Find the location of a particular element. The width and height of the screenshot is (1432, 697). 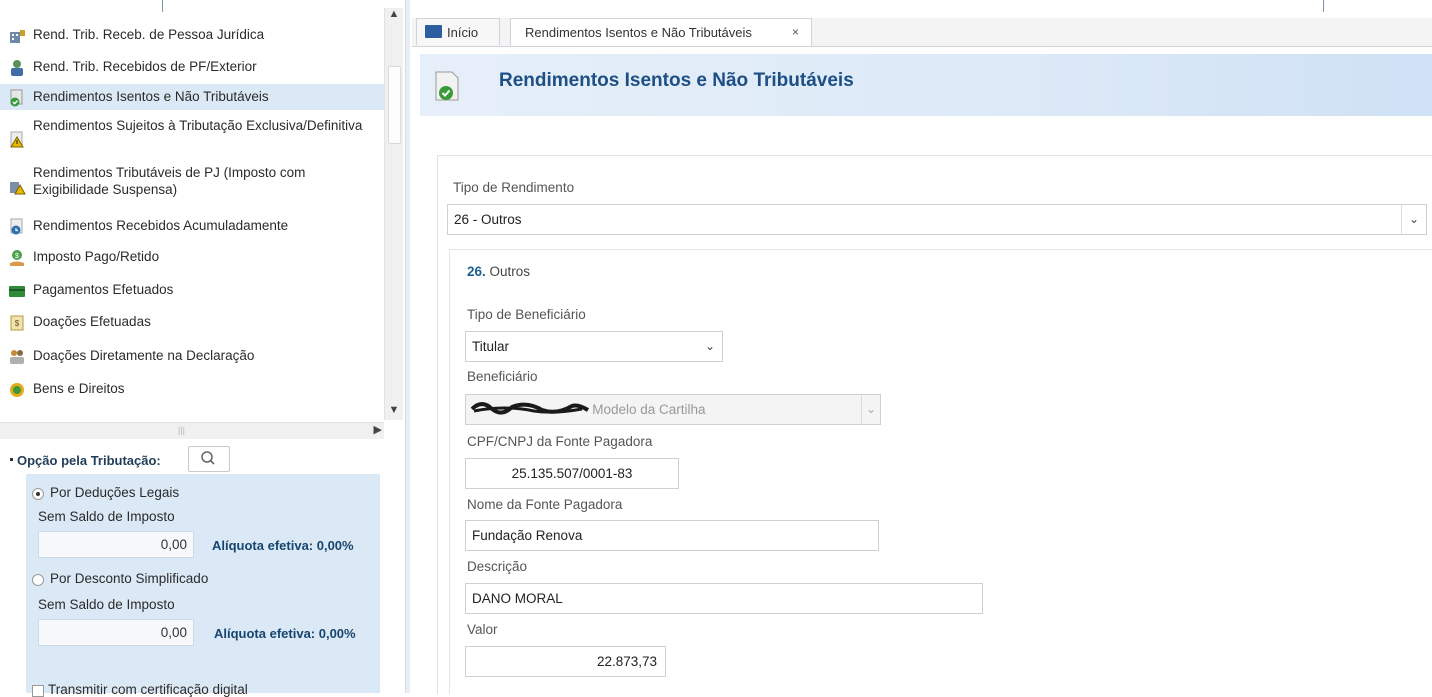

simplificado-valor: 0,00 is located at coordinates (116, 632).